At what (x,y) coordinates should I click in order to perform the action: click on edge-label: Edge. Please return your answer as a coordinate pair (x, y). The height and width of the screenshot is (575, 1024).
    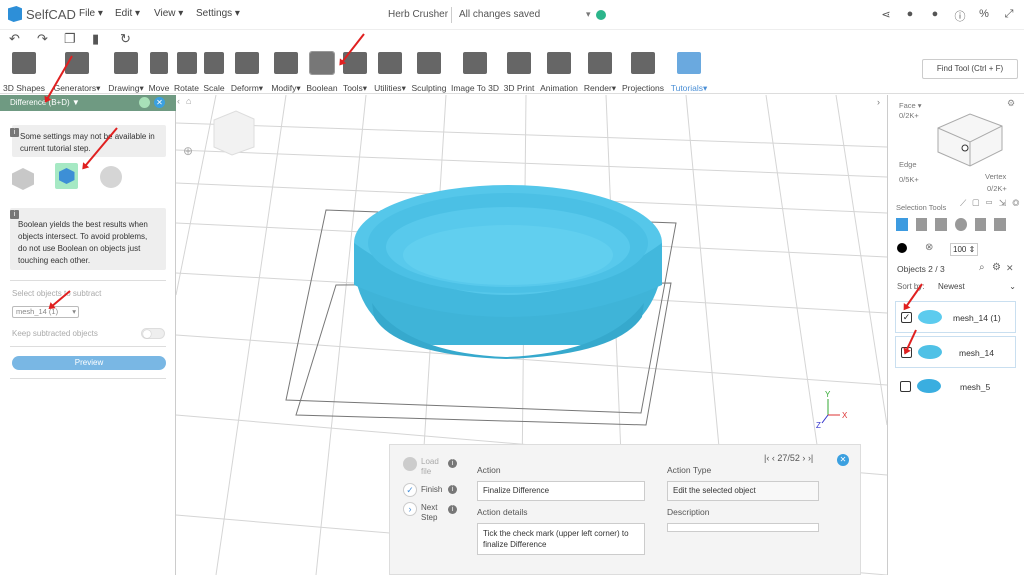
    Looking at the image, I should click on (908, 164).